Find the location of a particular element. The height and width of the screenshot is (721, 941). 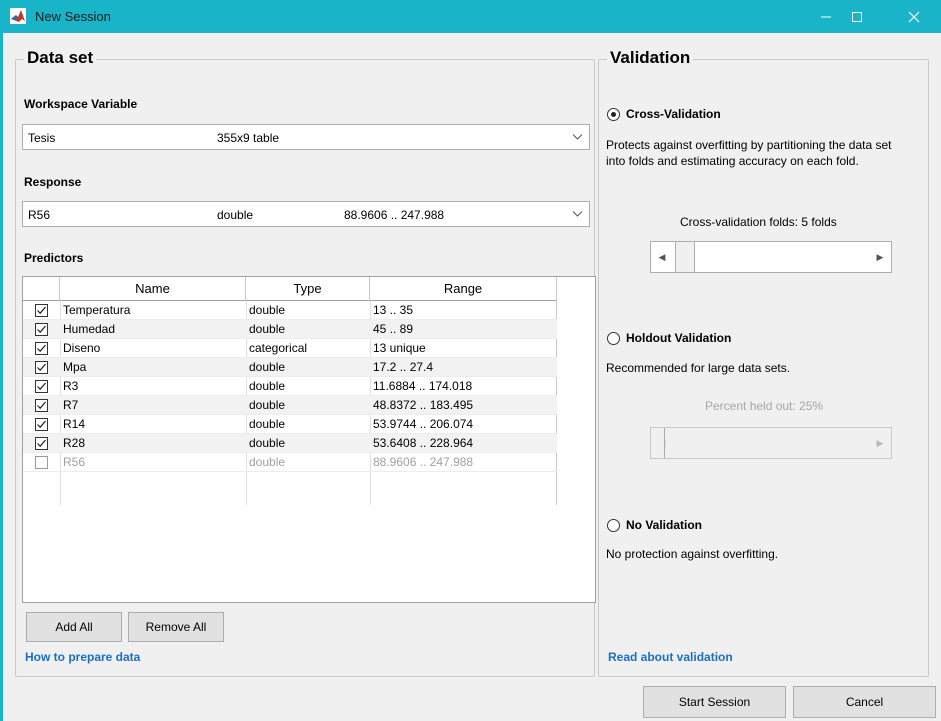

predictor-name: R3 is located at coordinates (71, 386).